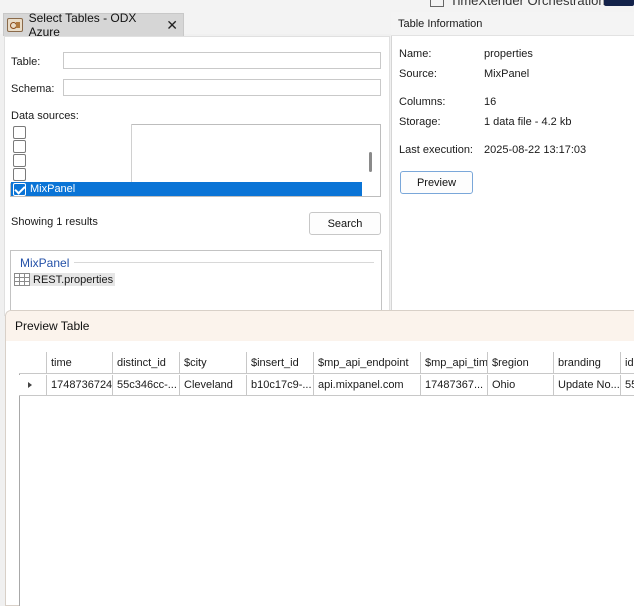 The height and width of the screenshot is (606, 634). What do you see at coordinates (370, 162) in the screenshot?
I see `datasources-scrollbar` at bounding box center [370, 162].